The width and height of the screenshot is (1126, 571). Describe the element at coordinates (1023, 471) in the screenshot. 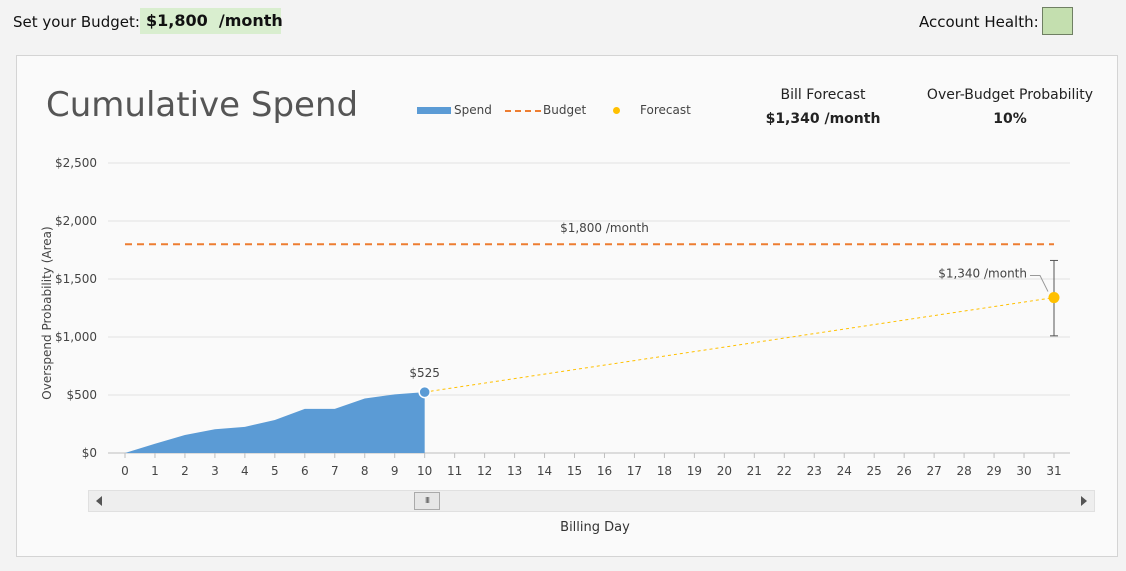

I see `x-tick-label: 30` at that location.